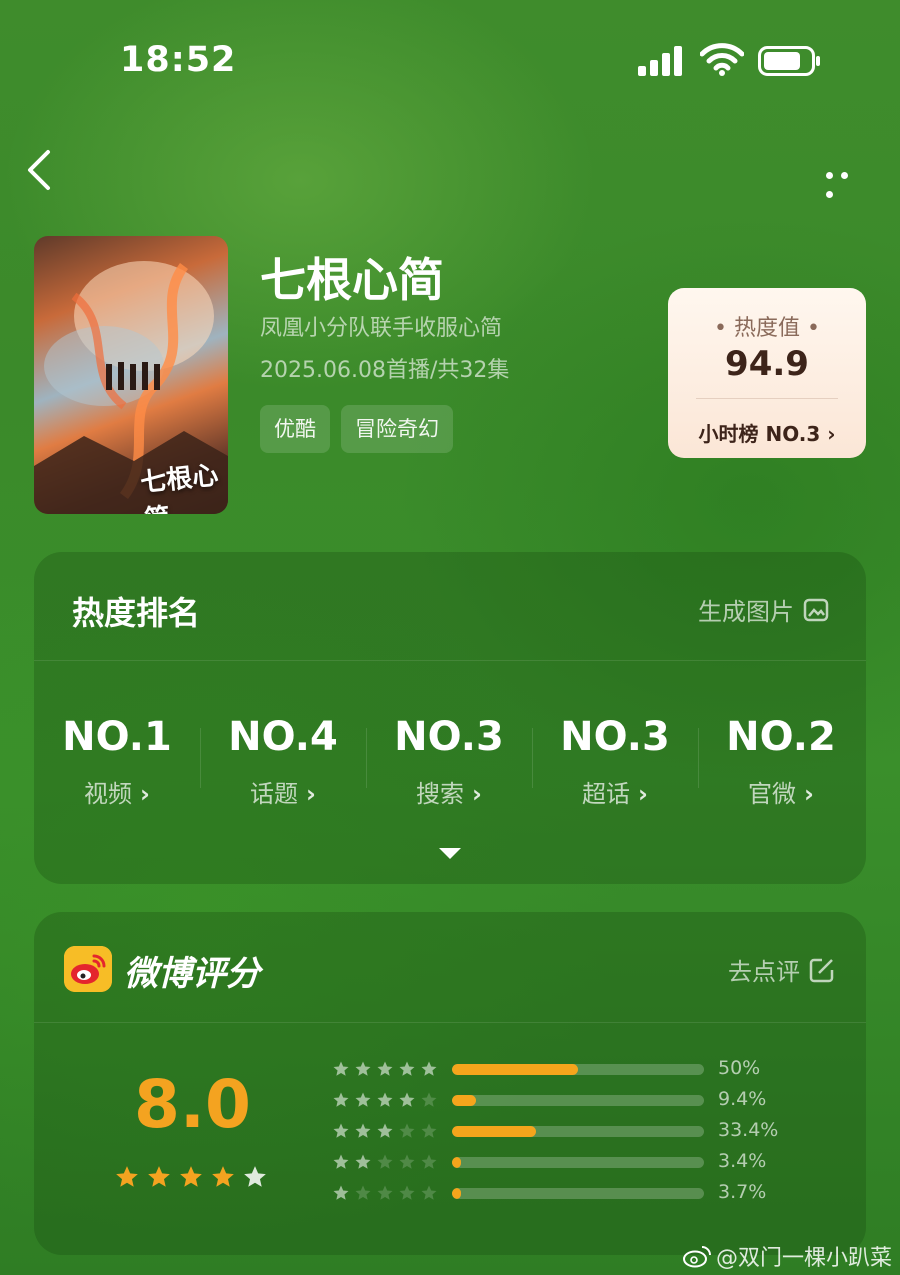 This screenshot has height=1275, width=900. I want to click on rating-percent: 3.4%, so click(742, 1161).